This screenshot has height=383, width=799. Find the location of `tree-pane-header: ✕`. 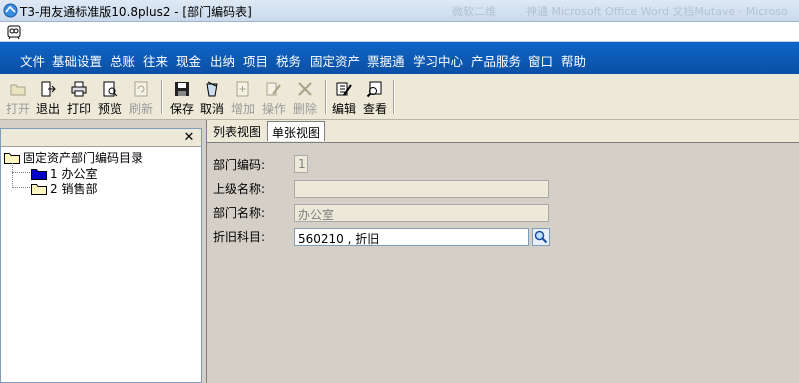

tree-pane-header: ✕ is located at coordinates (101, 138).